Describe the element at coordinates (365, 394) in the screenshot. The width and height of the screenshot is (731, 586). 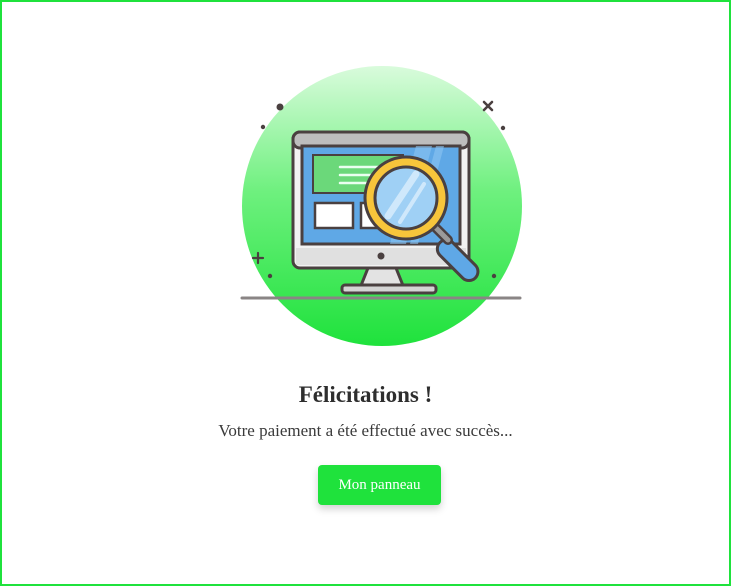
I see `success-title: Félicitations !` at that location.